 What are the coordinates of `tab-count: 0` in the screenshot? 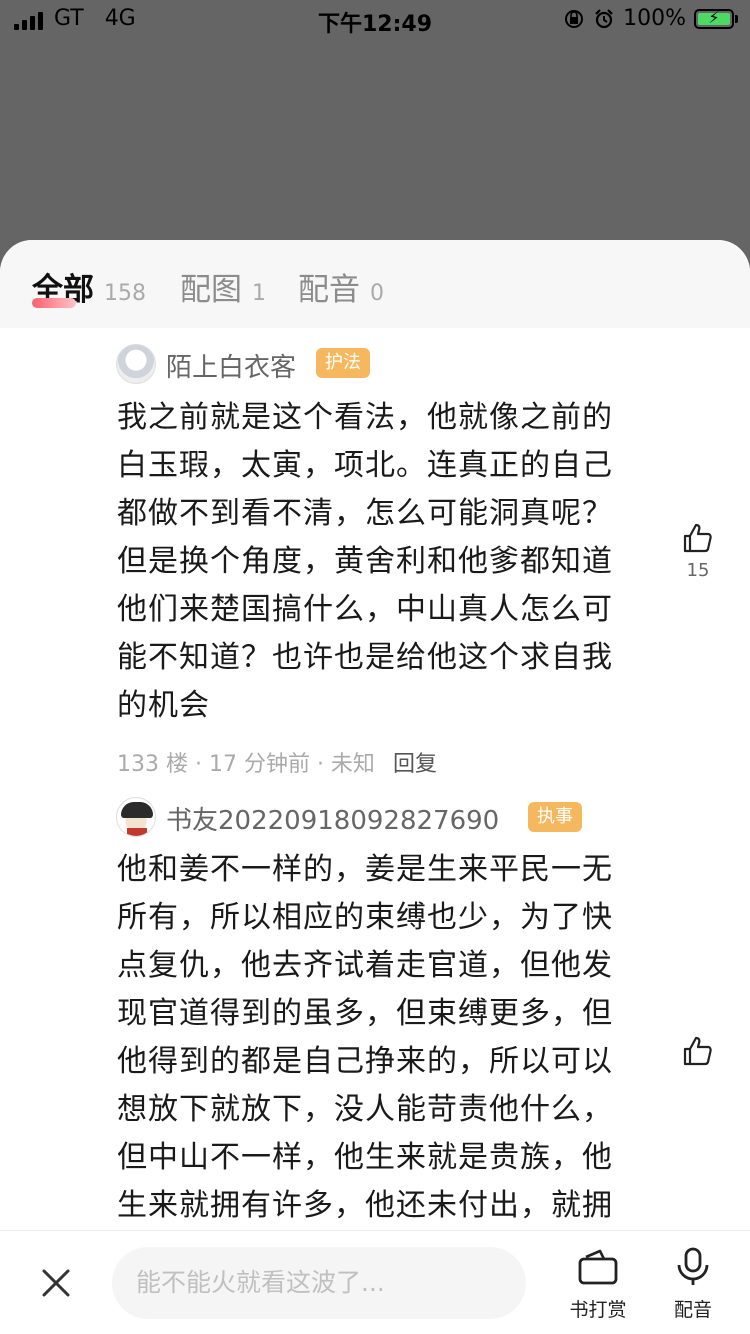 It's located at (377, 293).